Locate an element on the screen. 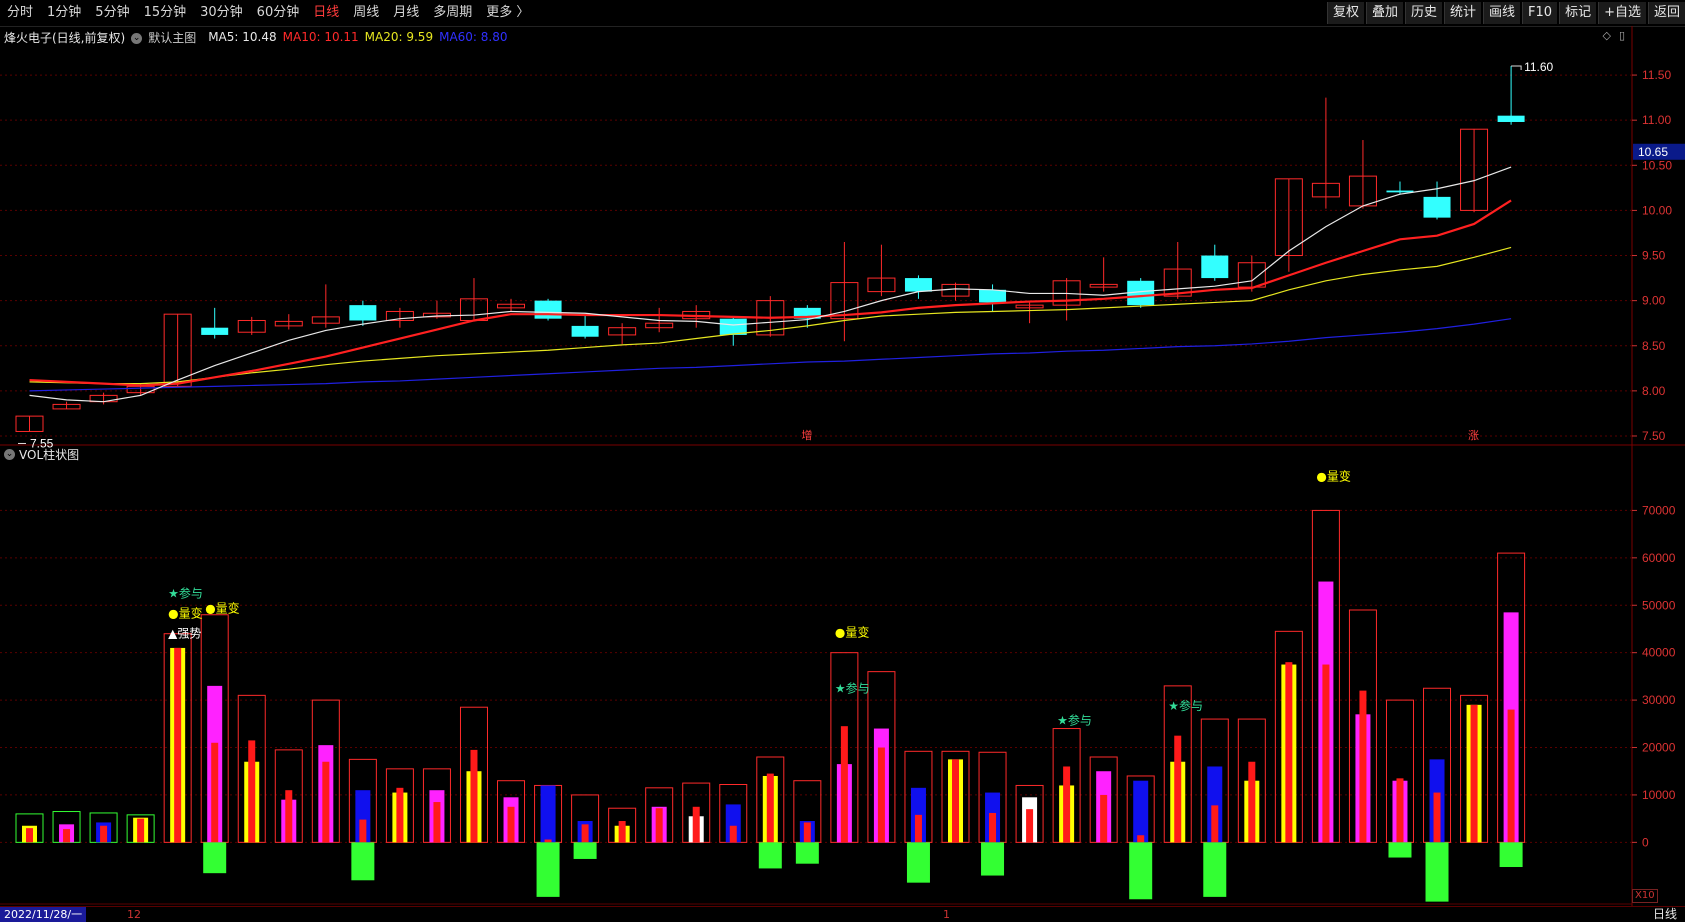 This screenshot has height=922, width=1685. volume-panel-title: VOL柱状图 is located at coordinates (49, 454).